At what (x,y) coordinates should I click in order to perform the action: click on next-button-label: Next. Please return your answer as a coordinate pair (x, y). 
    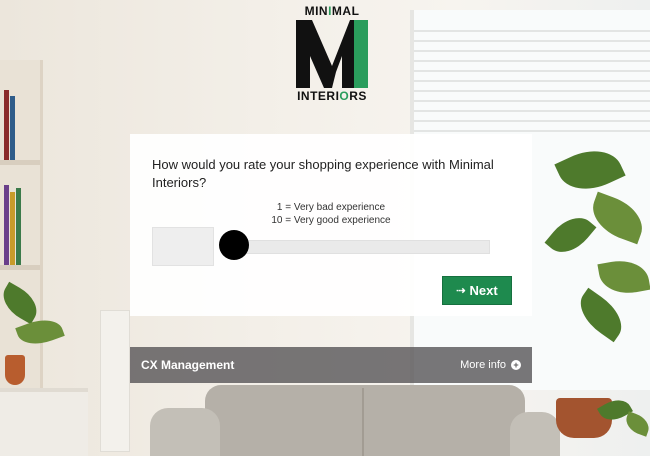
    Looking at the image, I should click on (483, 290).